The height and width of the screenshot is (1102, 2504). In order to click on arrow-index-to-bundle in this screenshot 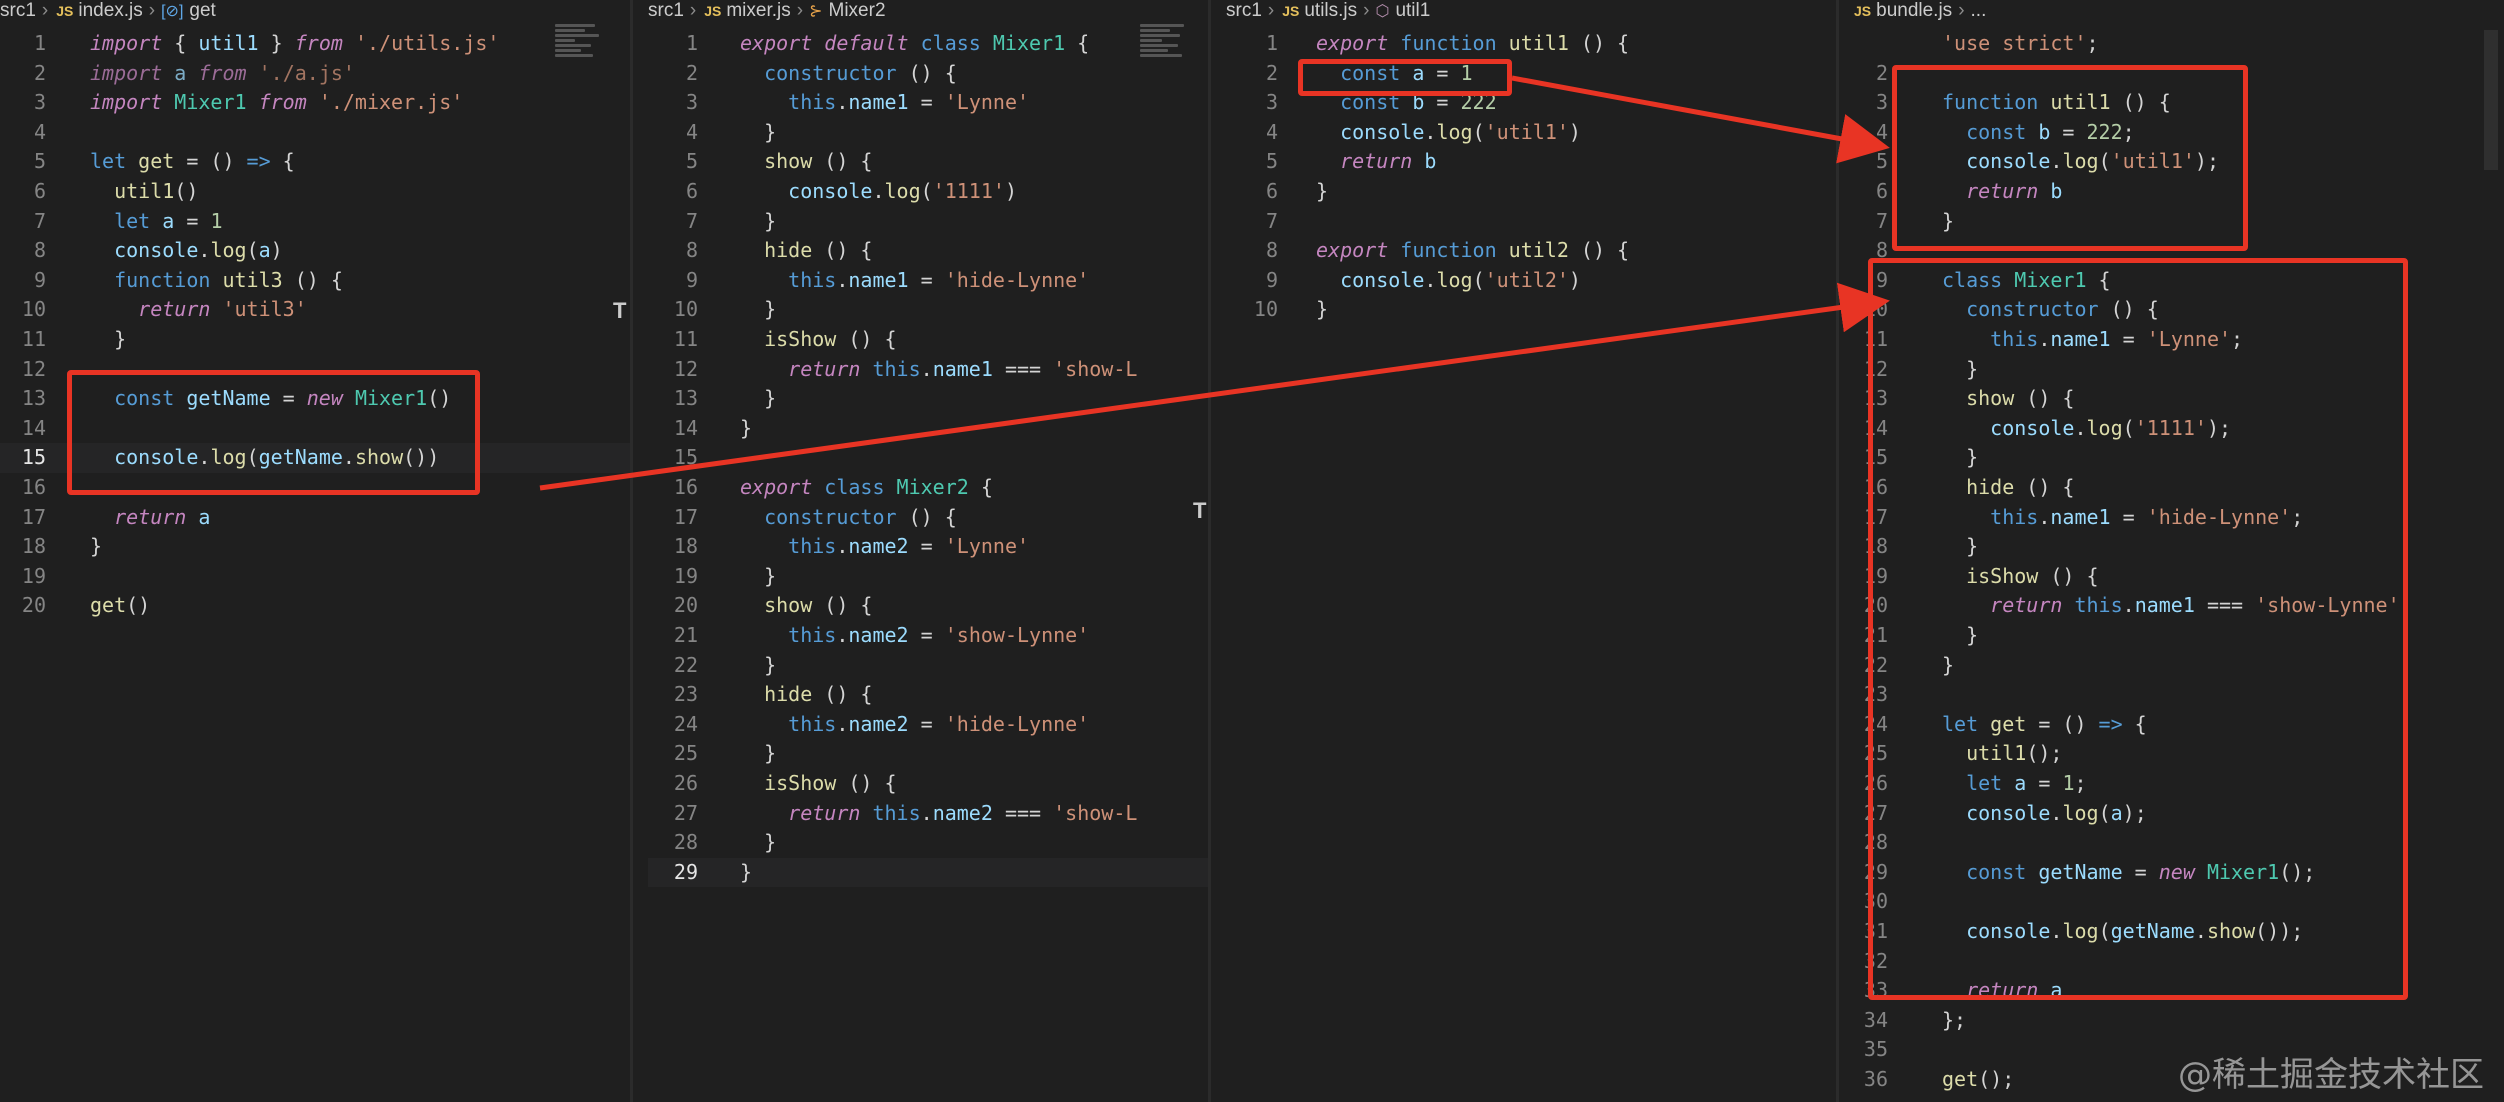, I will do `click(1214, 386)`.